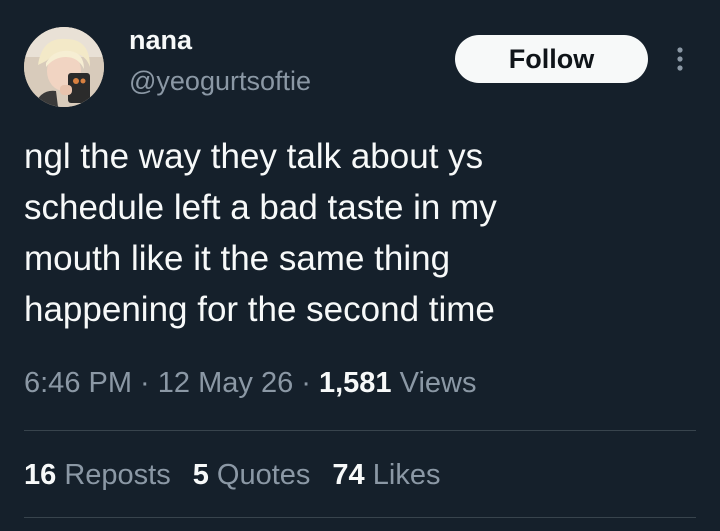  I want to click on avatar-image, so click(64, 67).